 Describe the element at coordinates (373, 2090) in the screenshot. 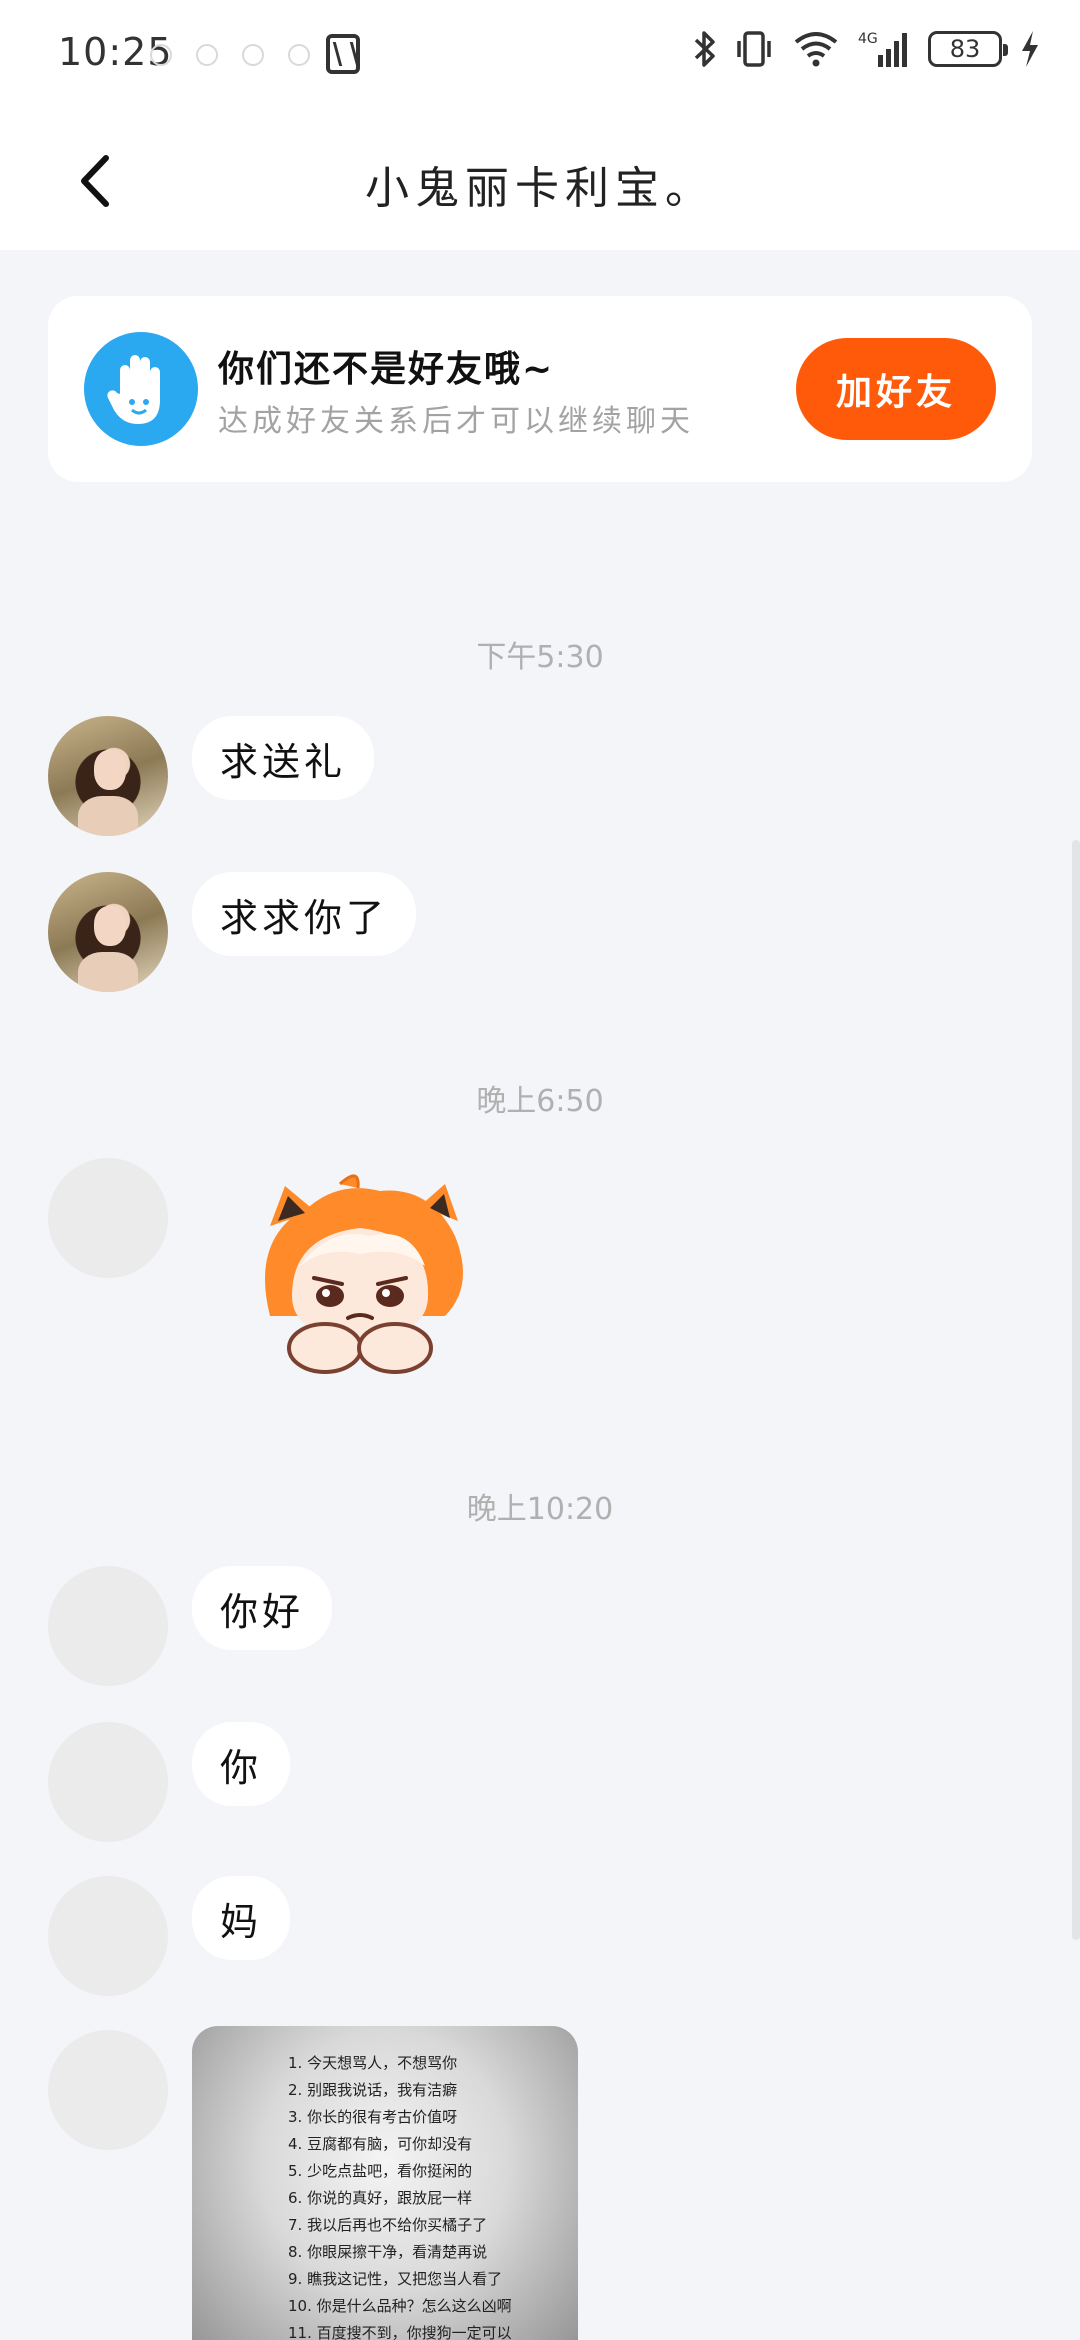

I see `image-text-line: 2. 别跟我说话，我有洁癖` at that location.